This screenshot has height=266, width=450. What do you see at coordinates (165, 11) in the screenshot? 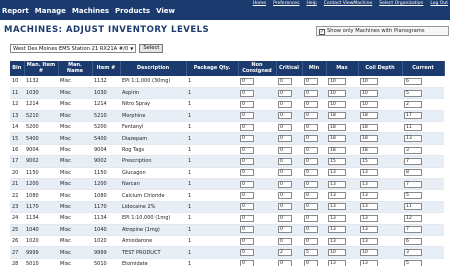
I see `menu-item-view: View` at bounding box center [165, 11].